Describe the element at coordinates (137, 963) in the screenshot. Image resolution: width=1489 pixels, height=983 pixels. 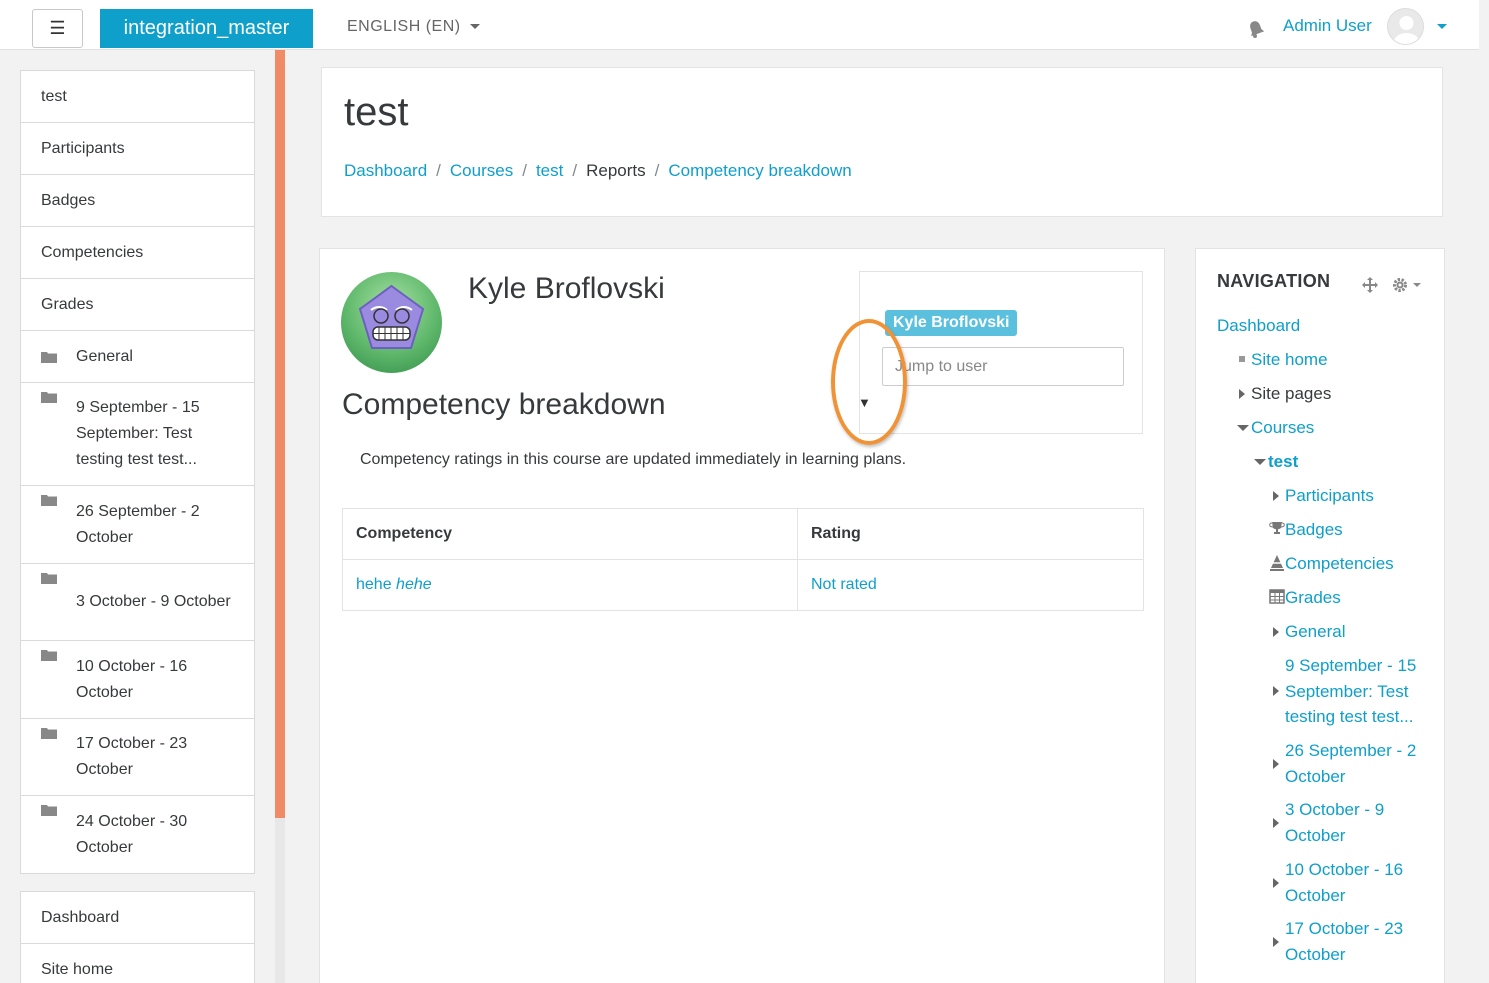
I see `drawer-item-site-home: Site home` at that location.